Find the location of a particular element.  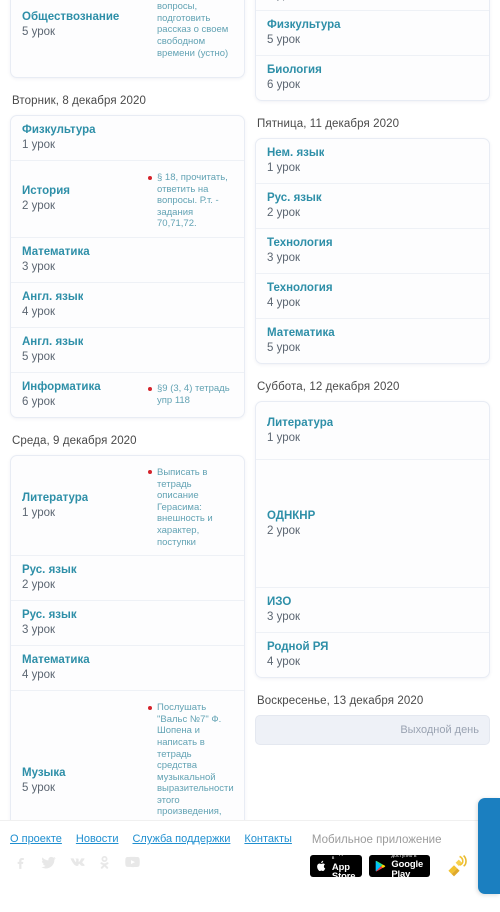

award-ribbon-icon is located at coordinates (458, 866).